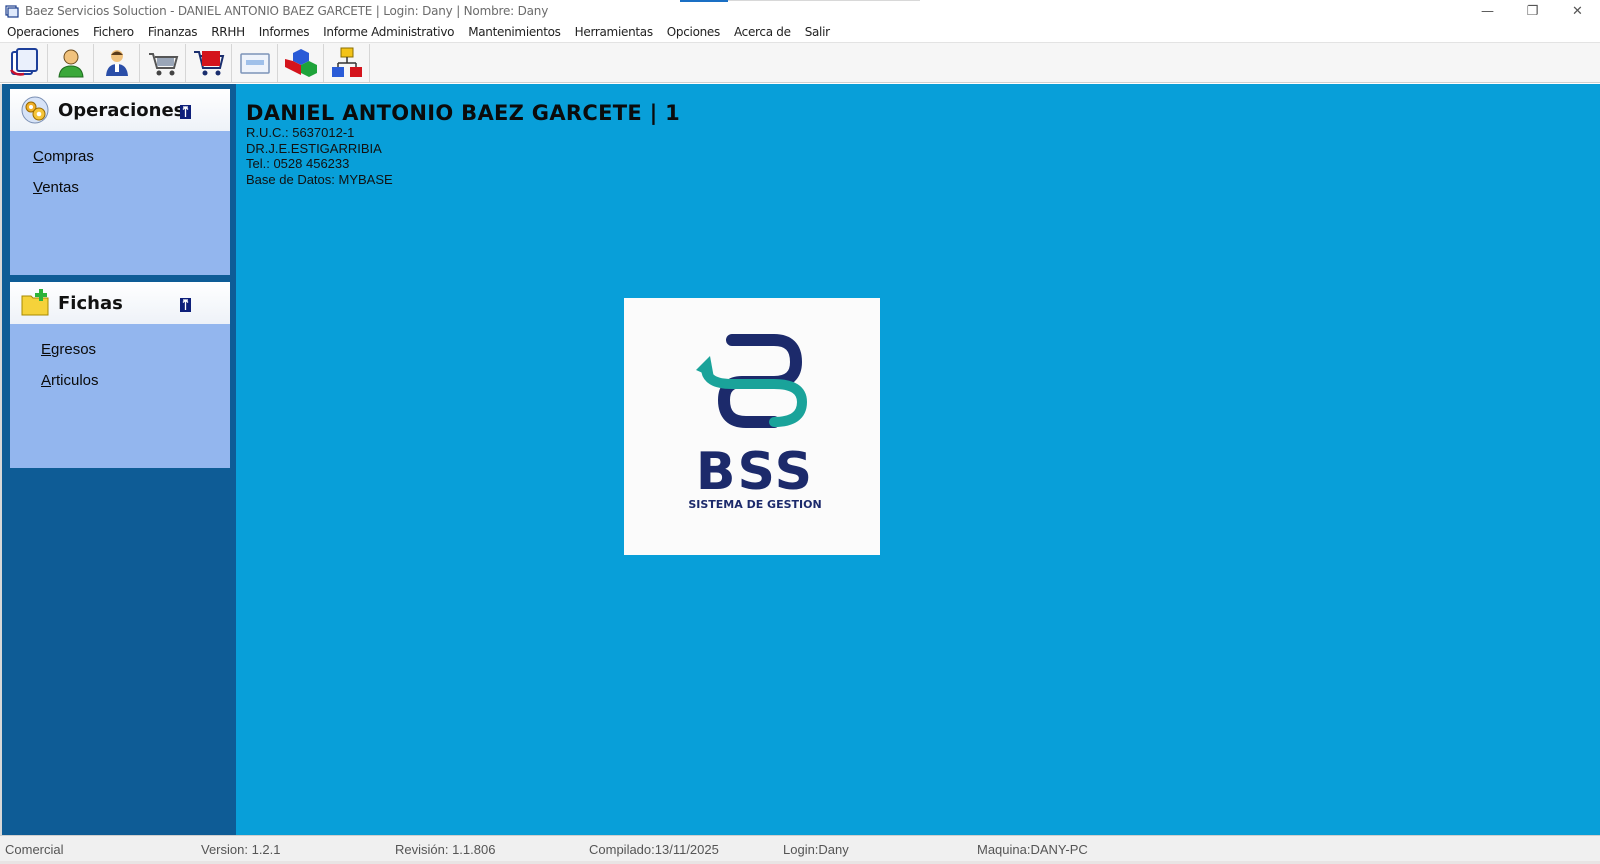 Image resolution: width=1600 pixels, height=864 pixels. What do you see at coordinates (614, 32) in the screenshot?
I see `menu-herramientas: Herramientas` at bounding box center [614, 32].